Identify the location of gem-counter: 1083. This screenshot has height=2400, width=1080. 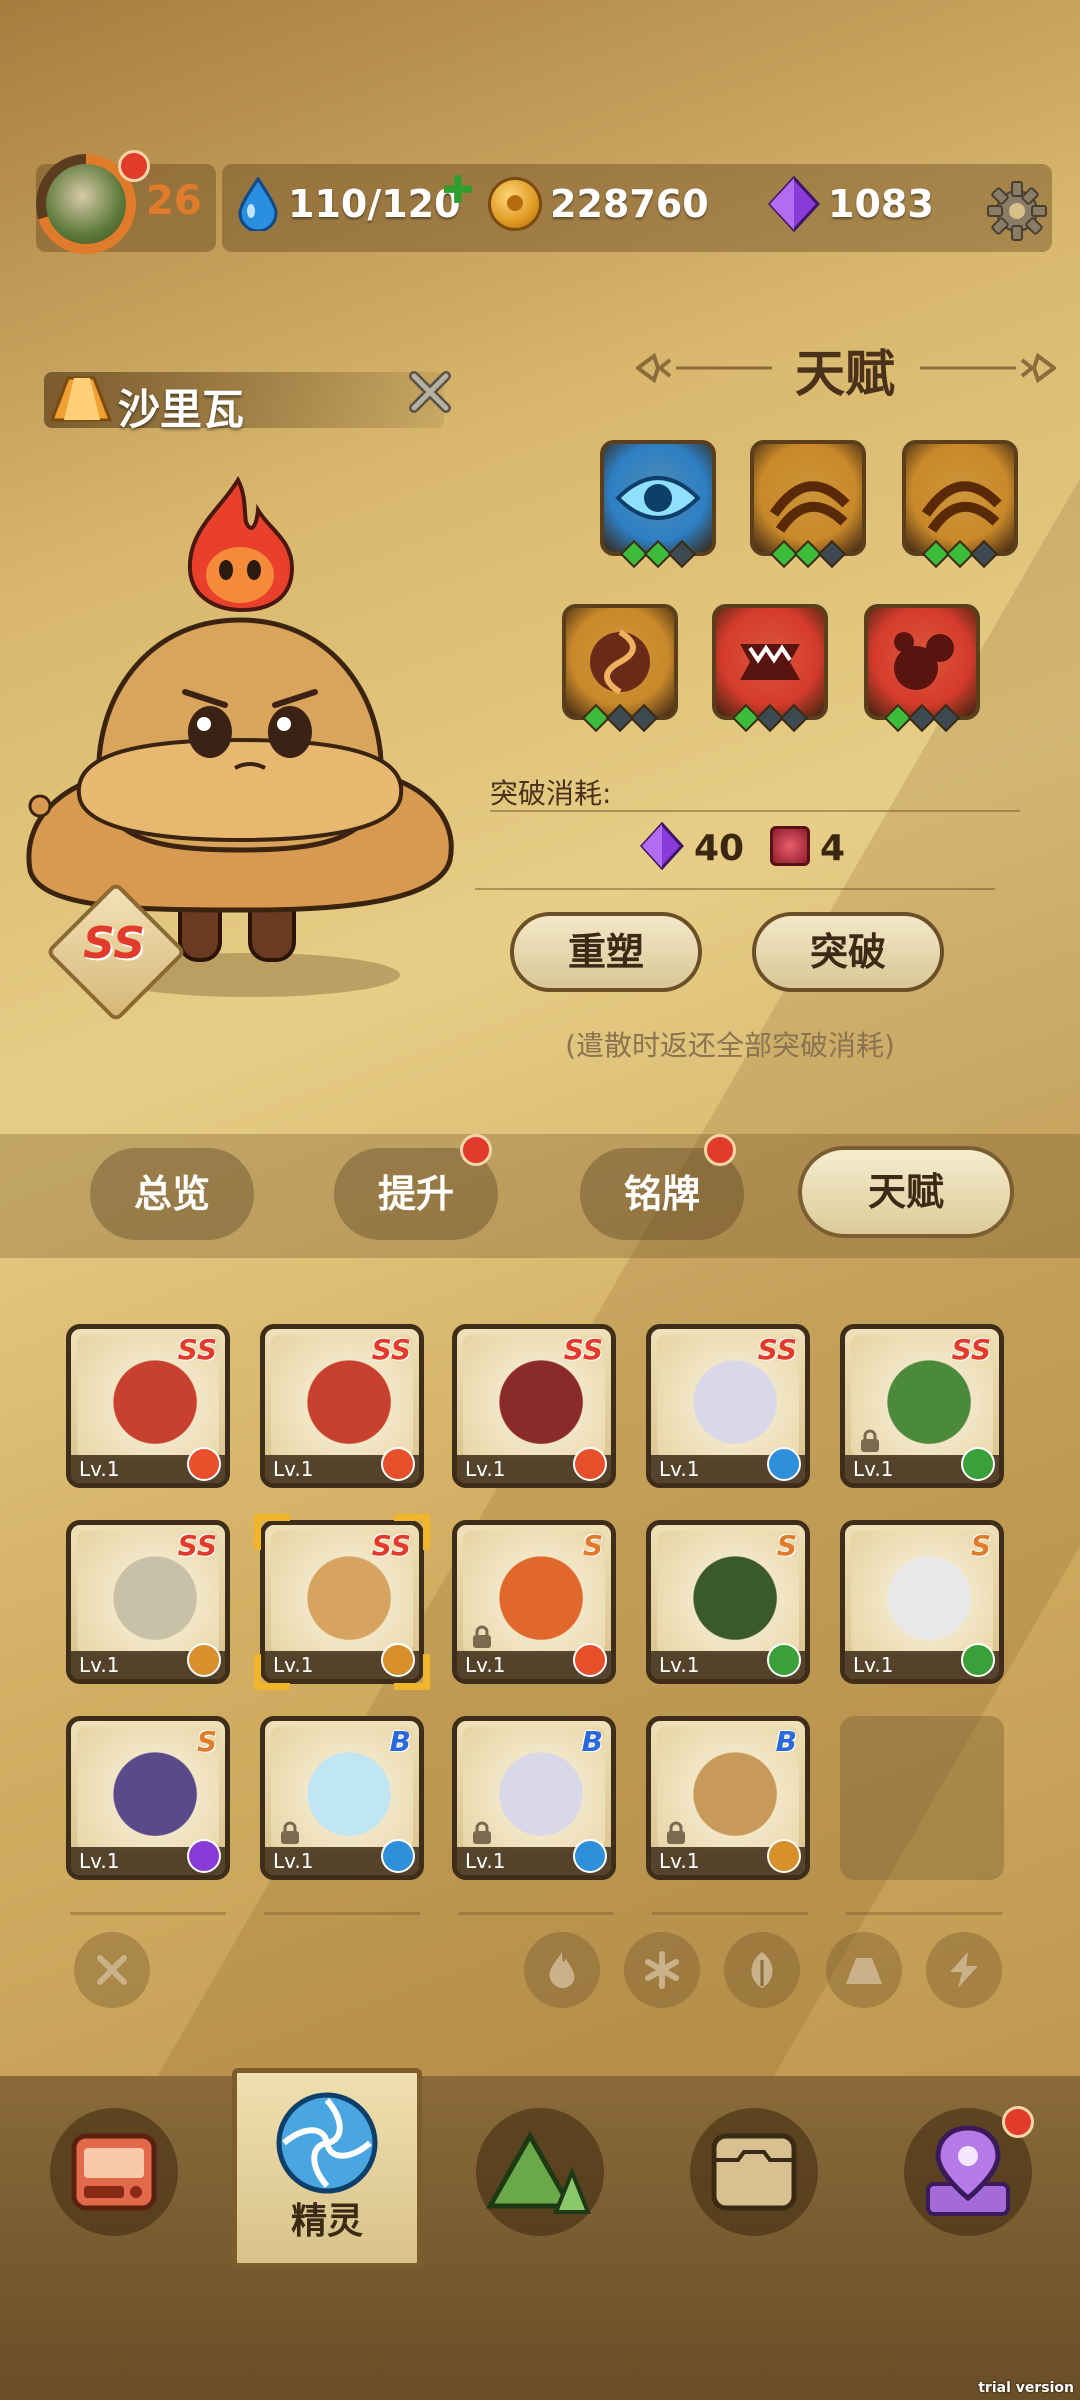
(851, 204).